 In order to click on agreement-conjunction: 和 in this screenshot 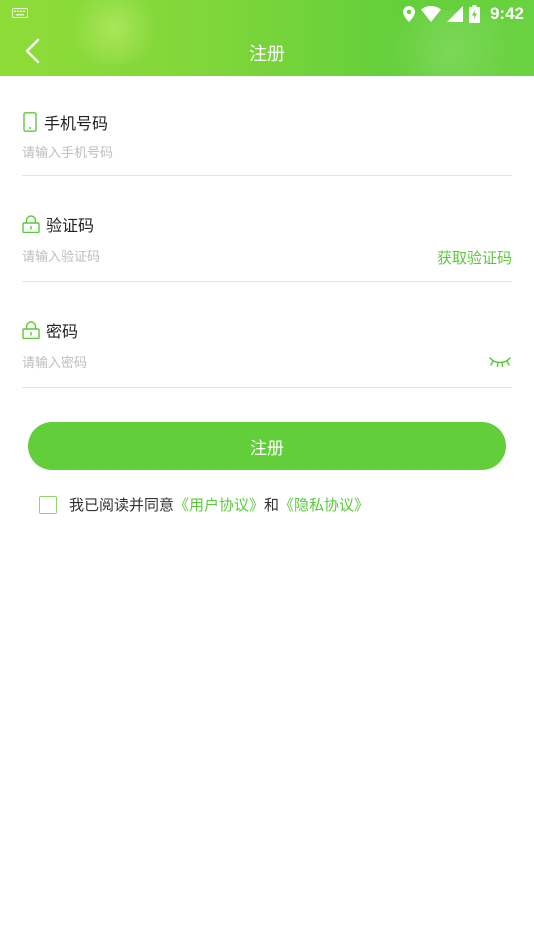, I will do `click(272, 505)`.